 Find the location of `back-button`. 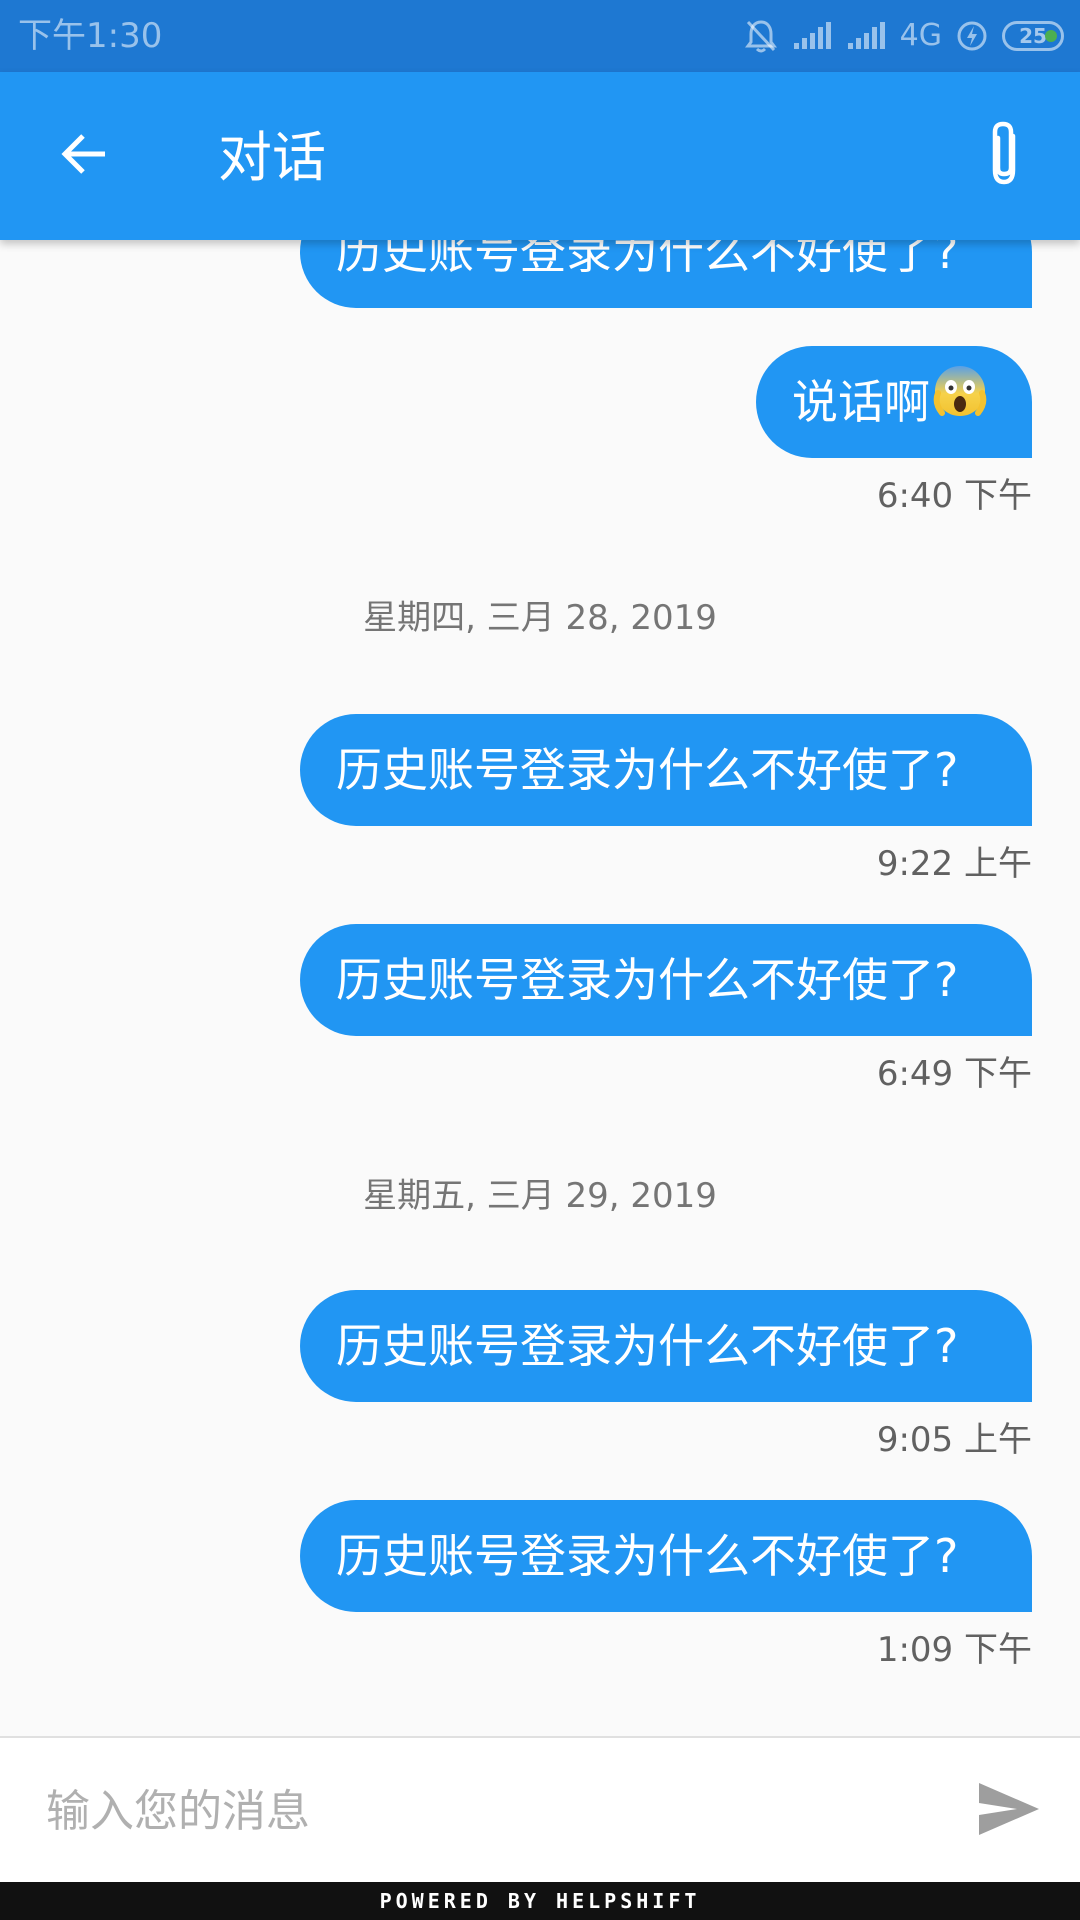

back-button is located at coordinates (84, 156).